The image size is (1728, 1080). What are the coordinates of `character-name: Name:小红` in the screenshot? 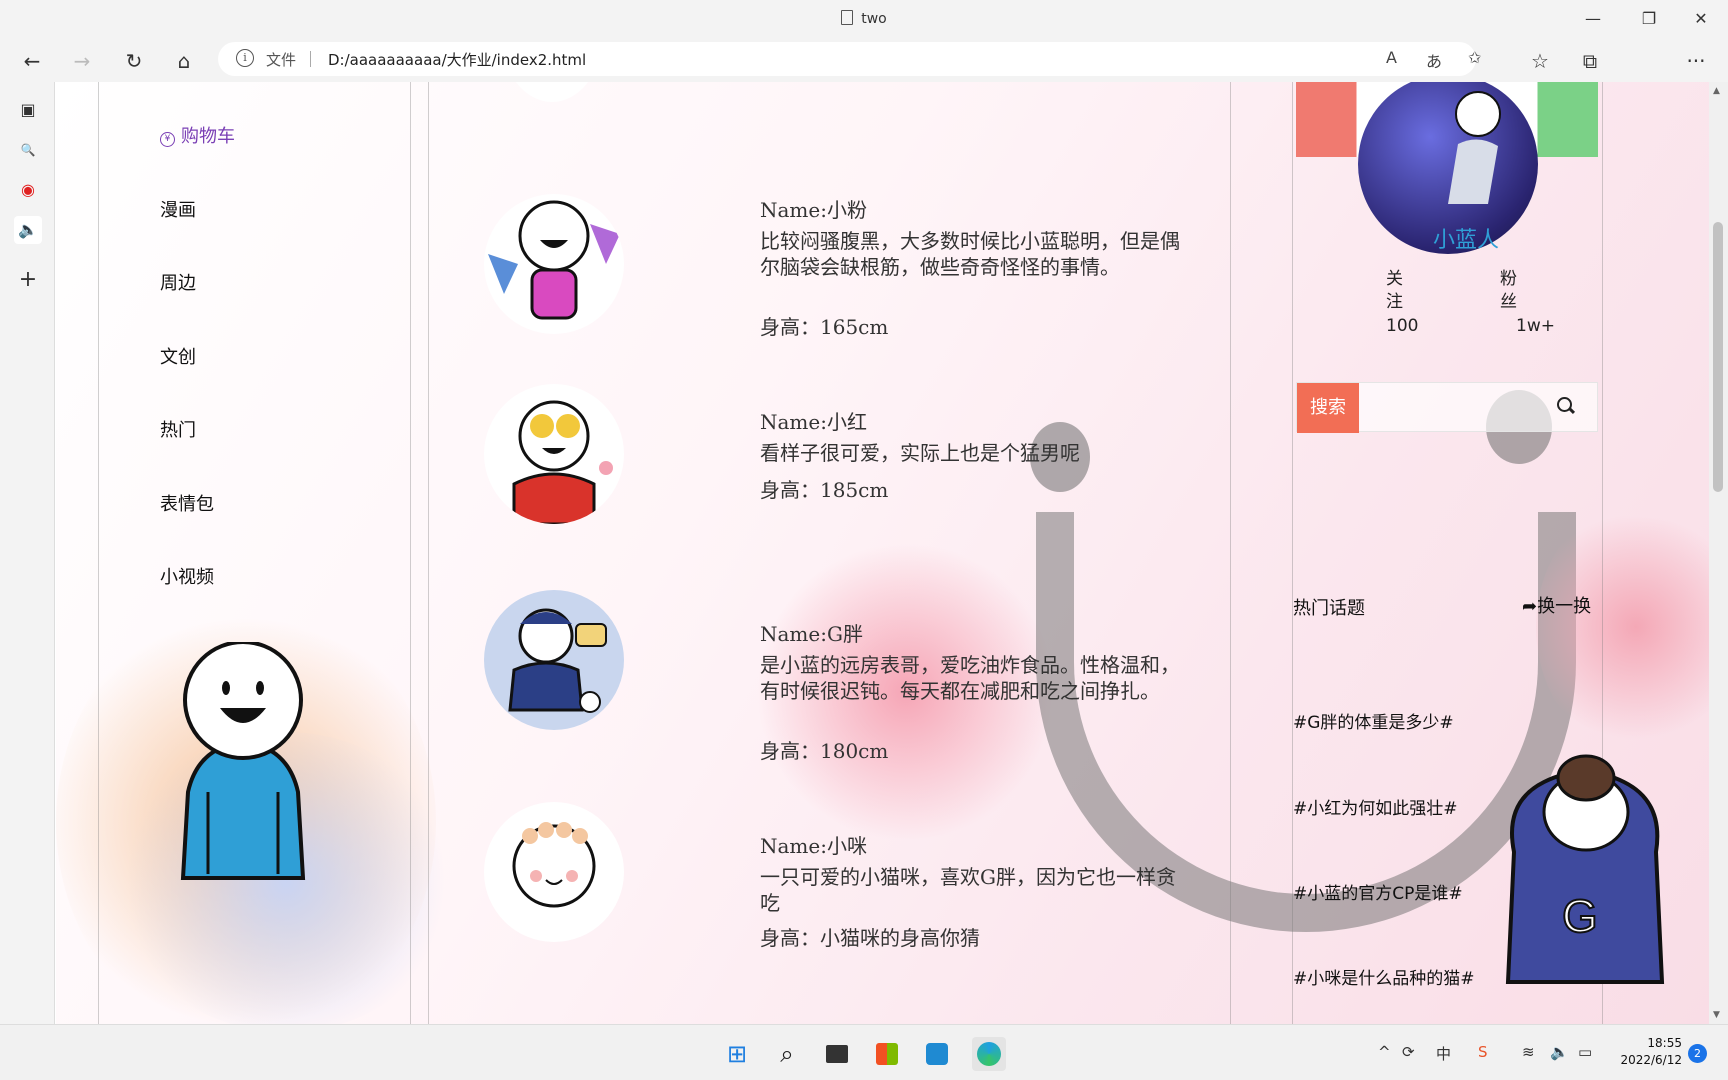 It's located at (813, 422).